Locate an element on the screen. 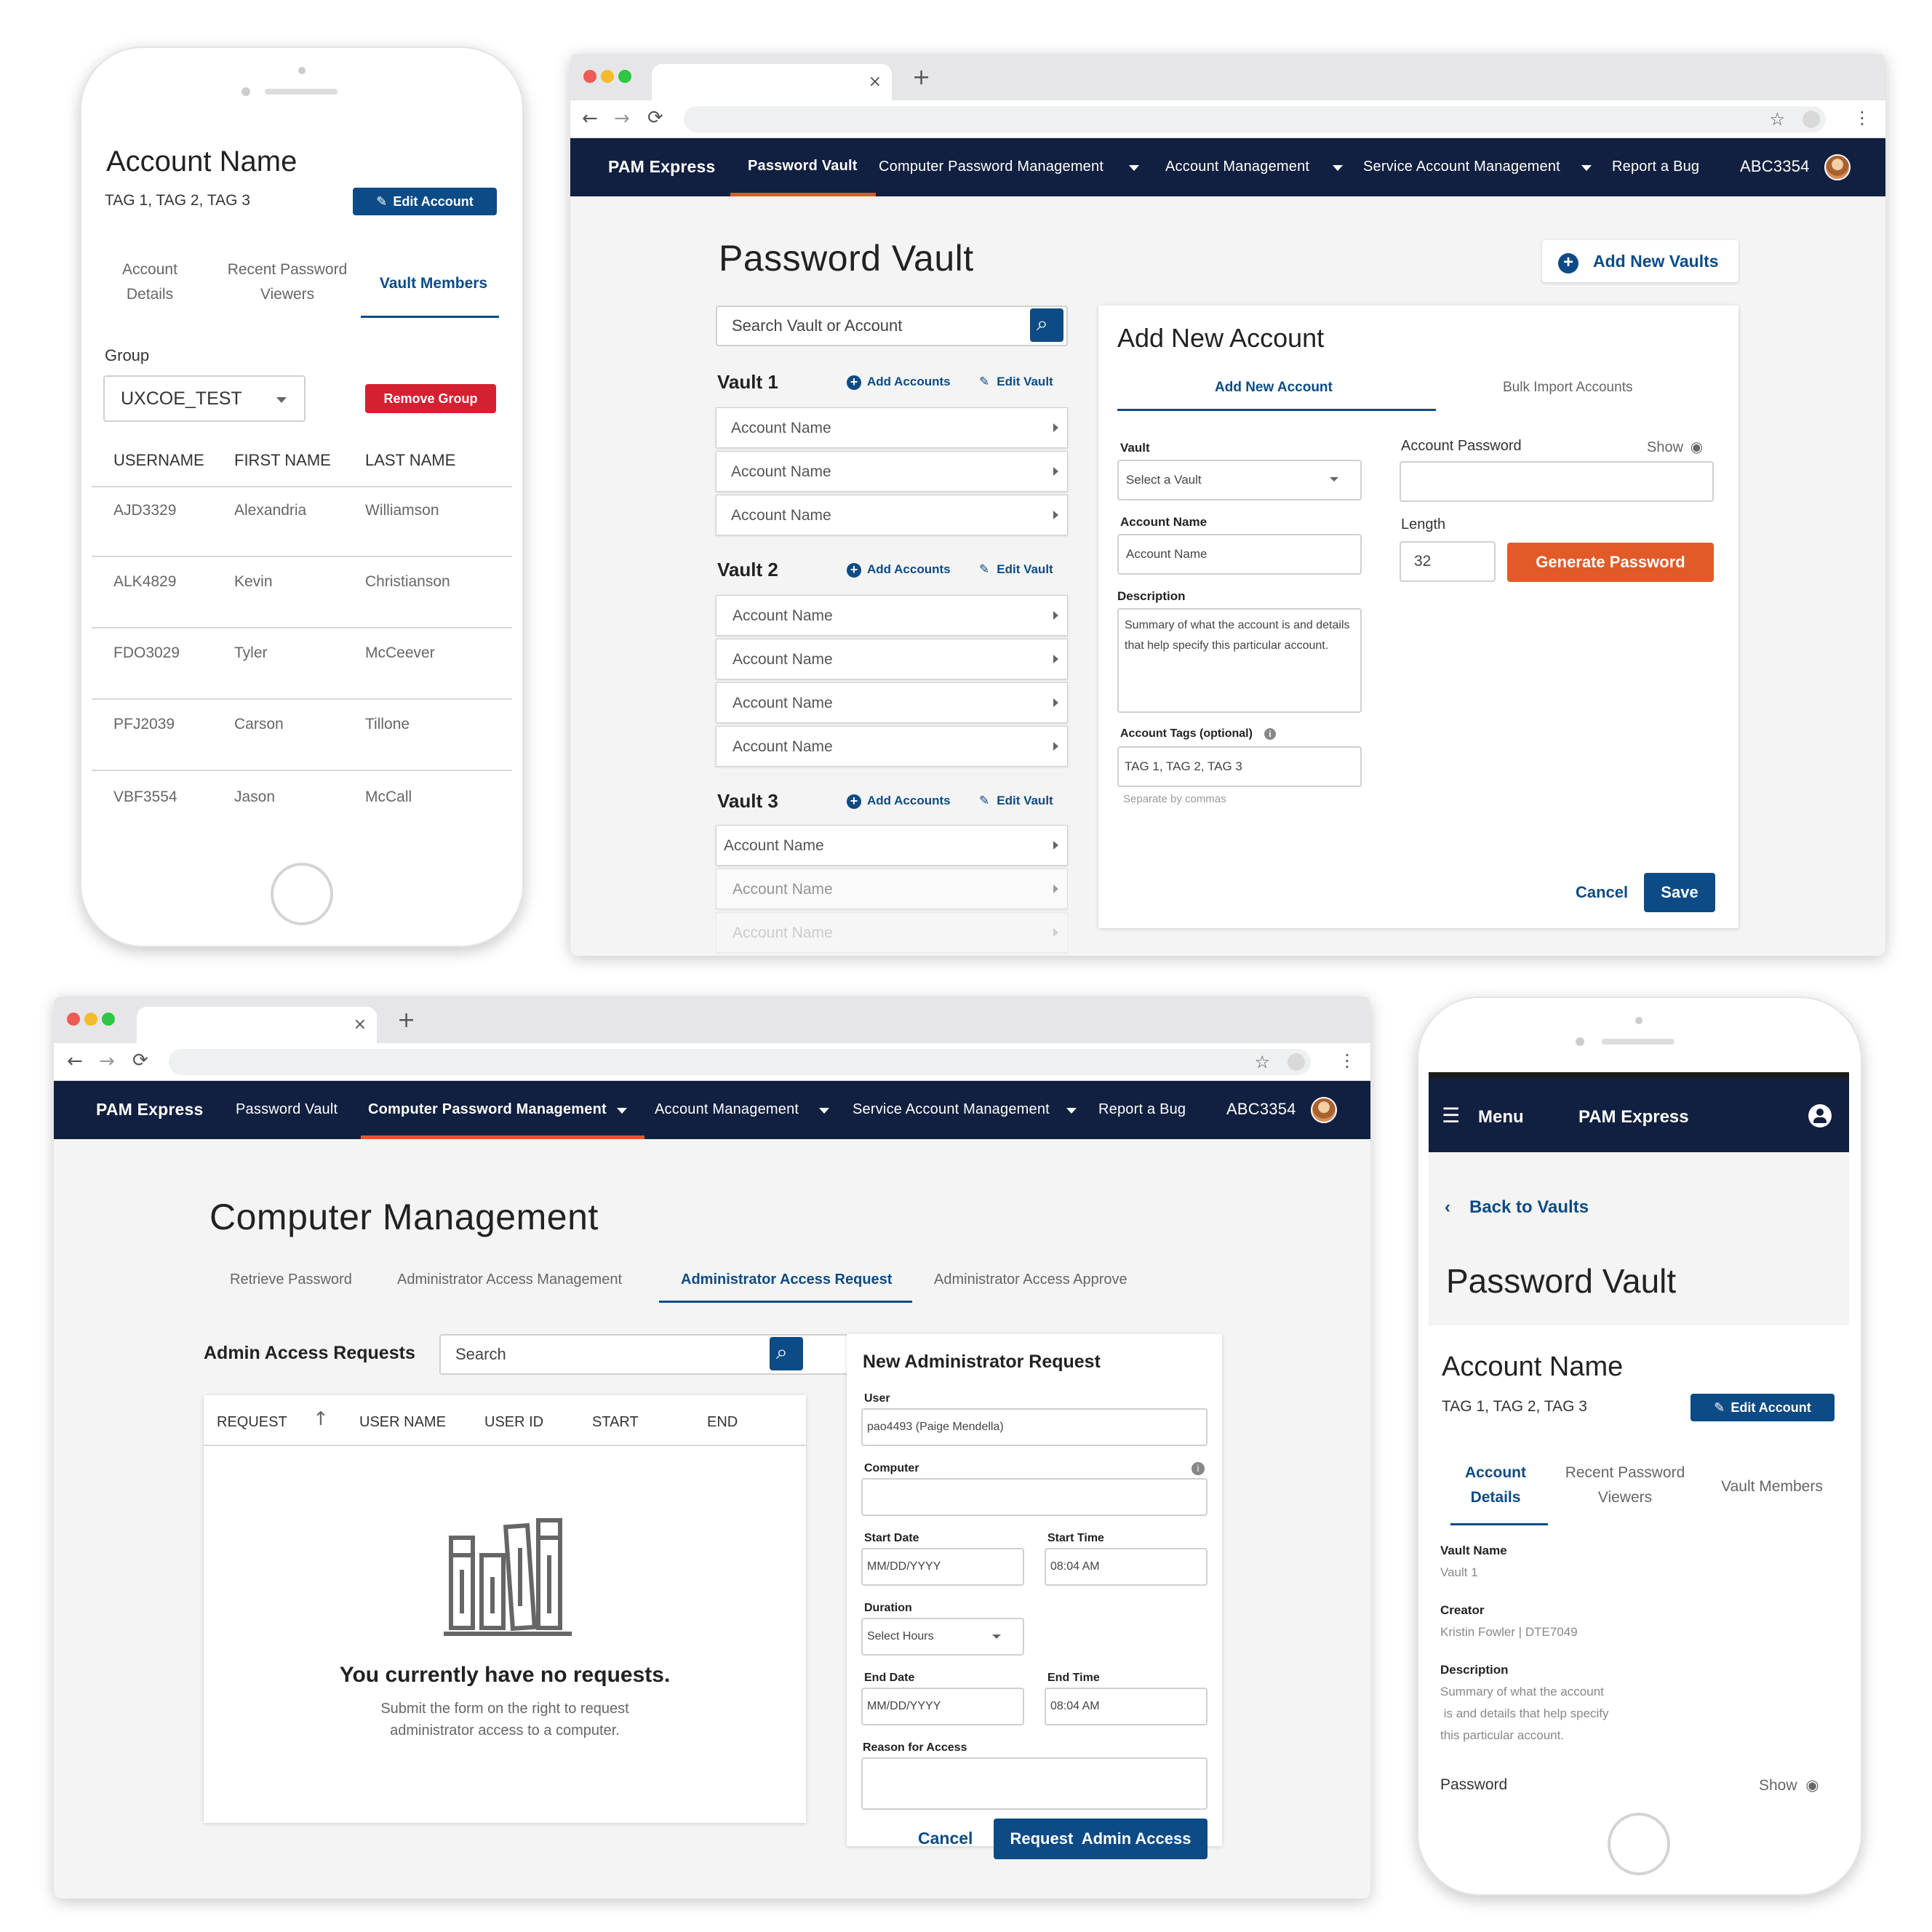 The height and width of the screenshot is (1932, 1932). cancel-button: Cancel is located at coordinates (946, 1839).